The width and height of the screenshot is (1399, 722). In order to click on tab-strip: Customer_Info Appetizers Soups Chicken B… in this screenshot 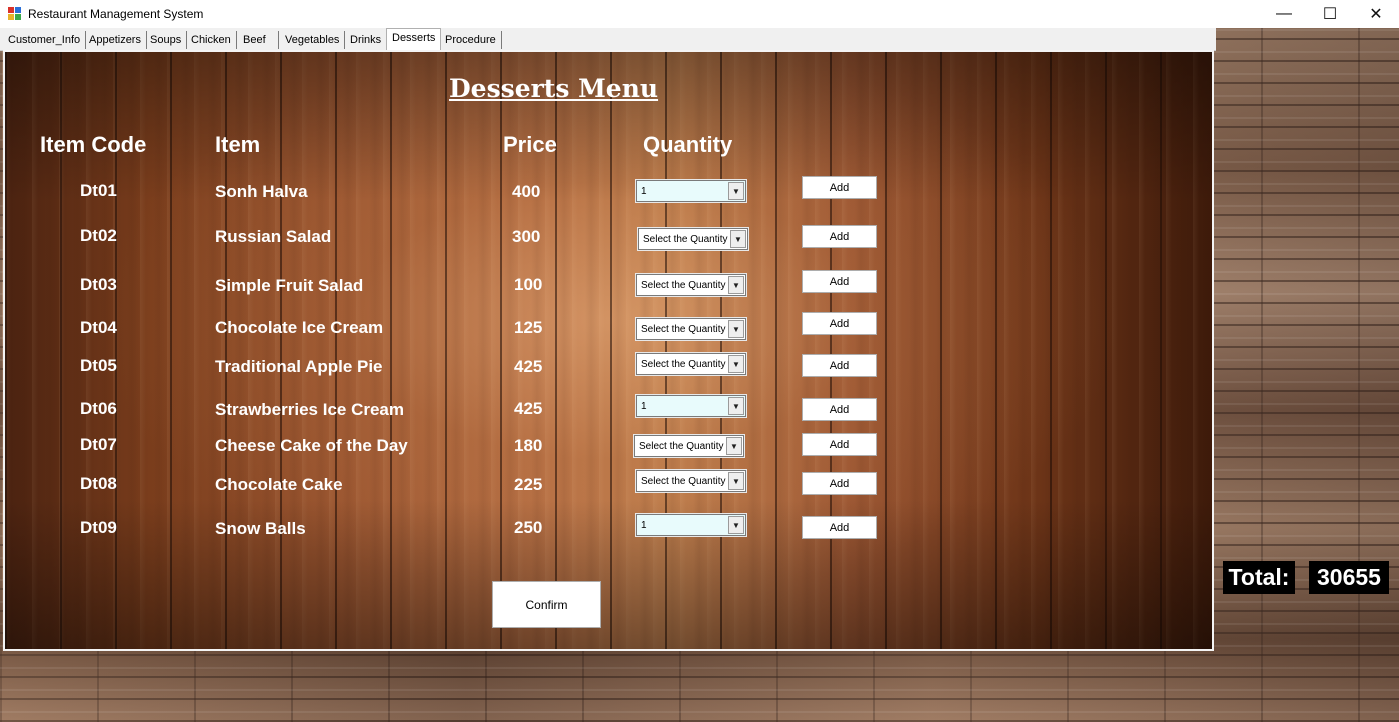, I will do `click(608, 39)`.